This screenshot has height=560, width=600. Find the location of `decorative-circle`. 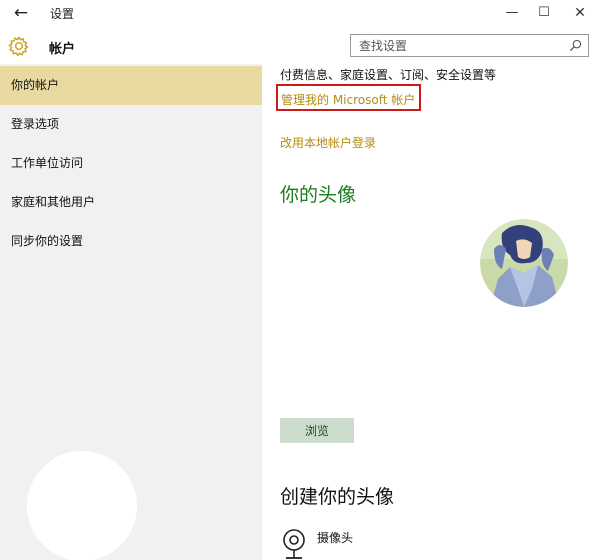

decorative-circle is located at coordinates (82, 505).